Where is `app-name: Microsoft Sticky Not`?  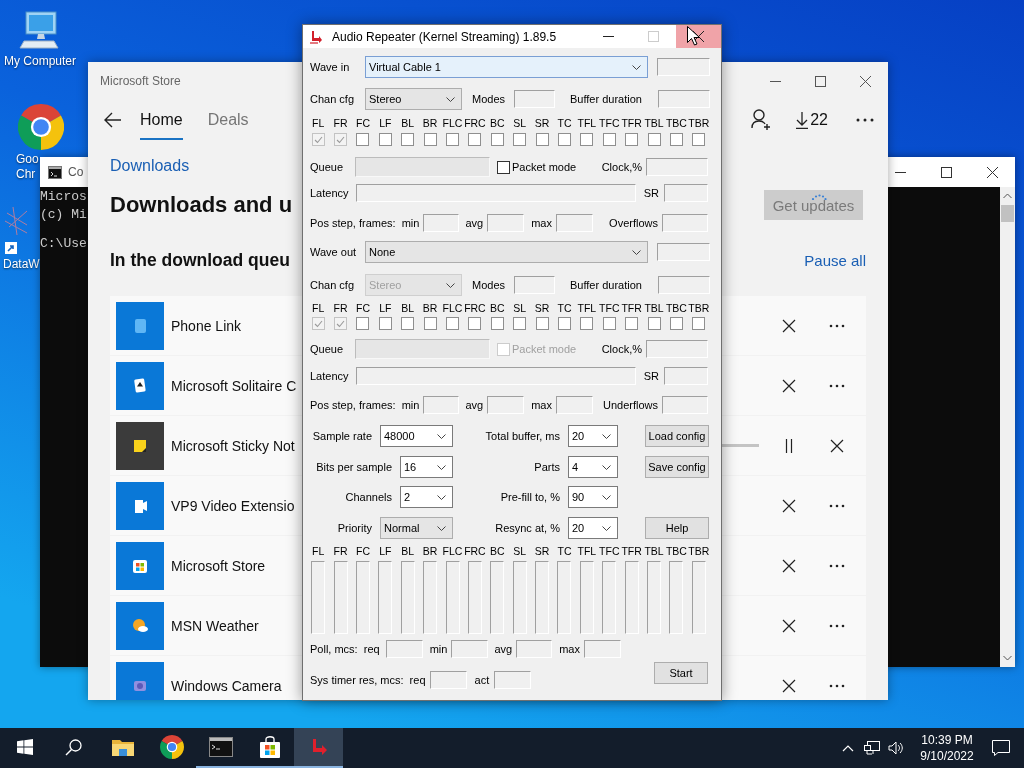 app-name: Microsoft Sticky Not is located at coordinates (233, 445).